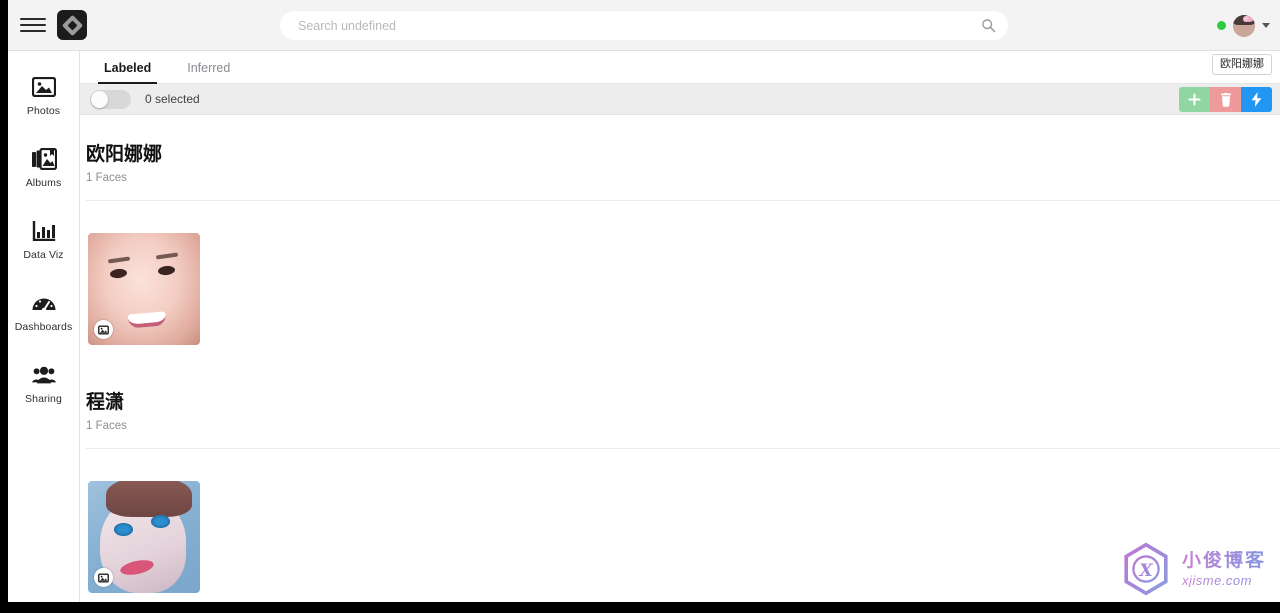  I want to click on face-brow-right, so click(167, 256).